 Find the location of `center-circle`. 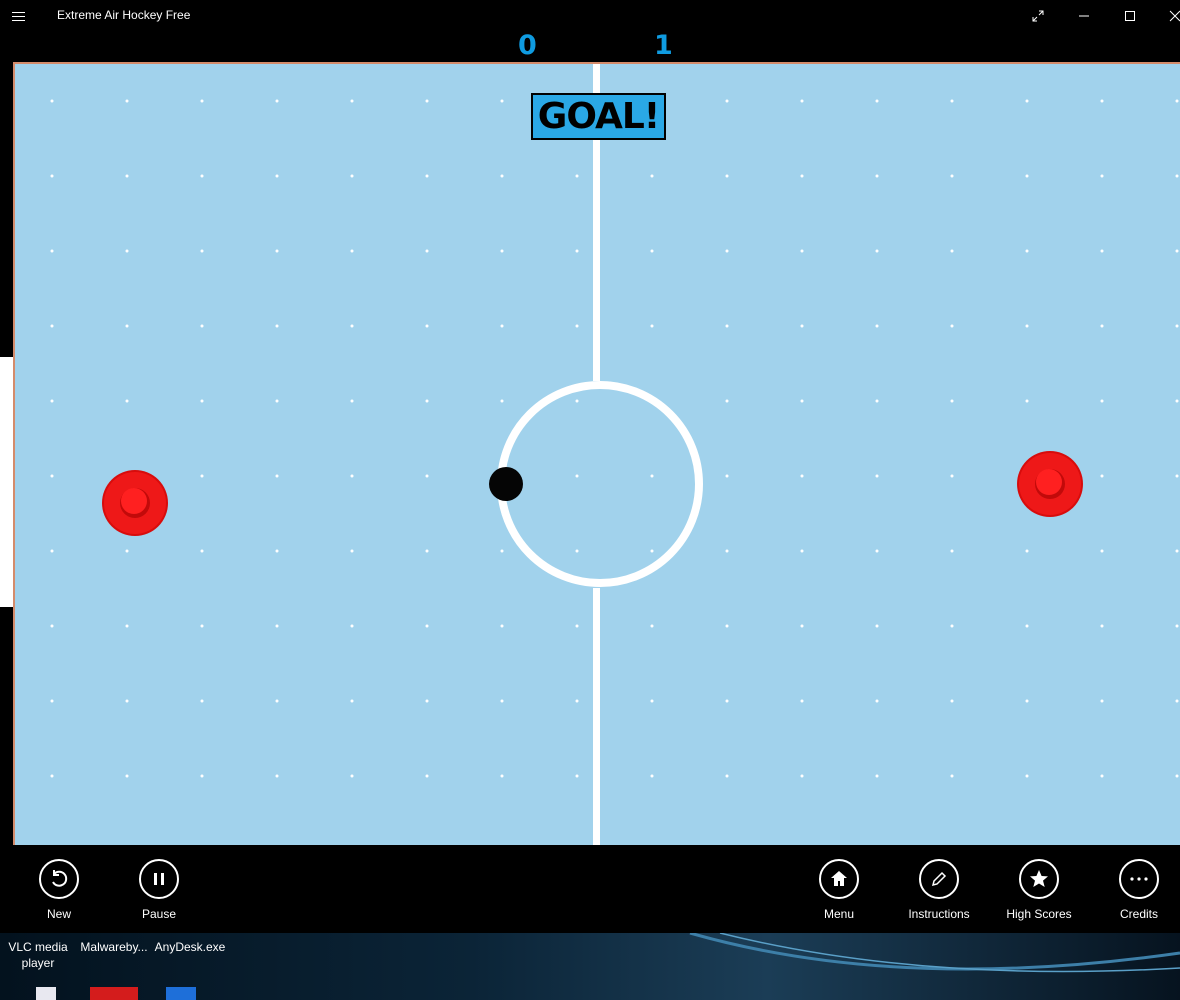

center-circle is located at coordinates (600, 484).